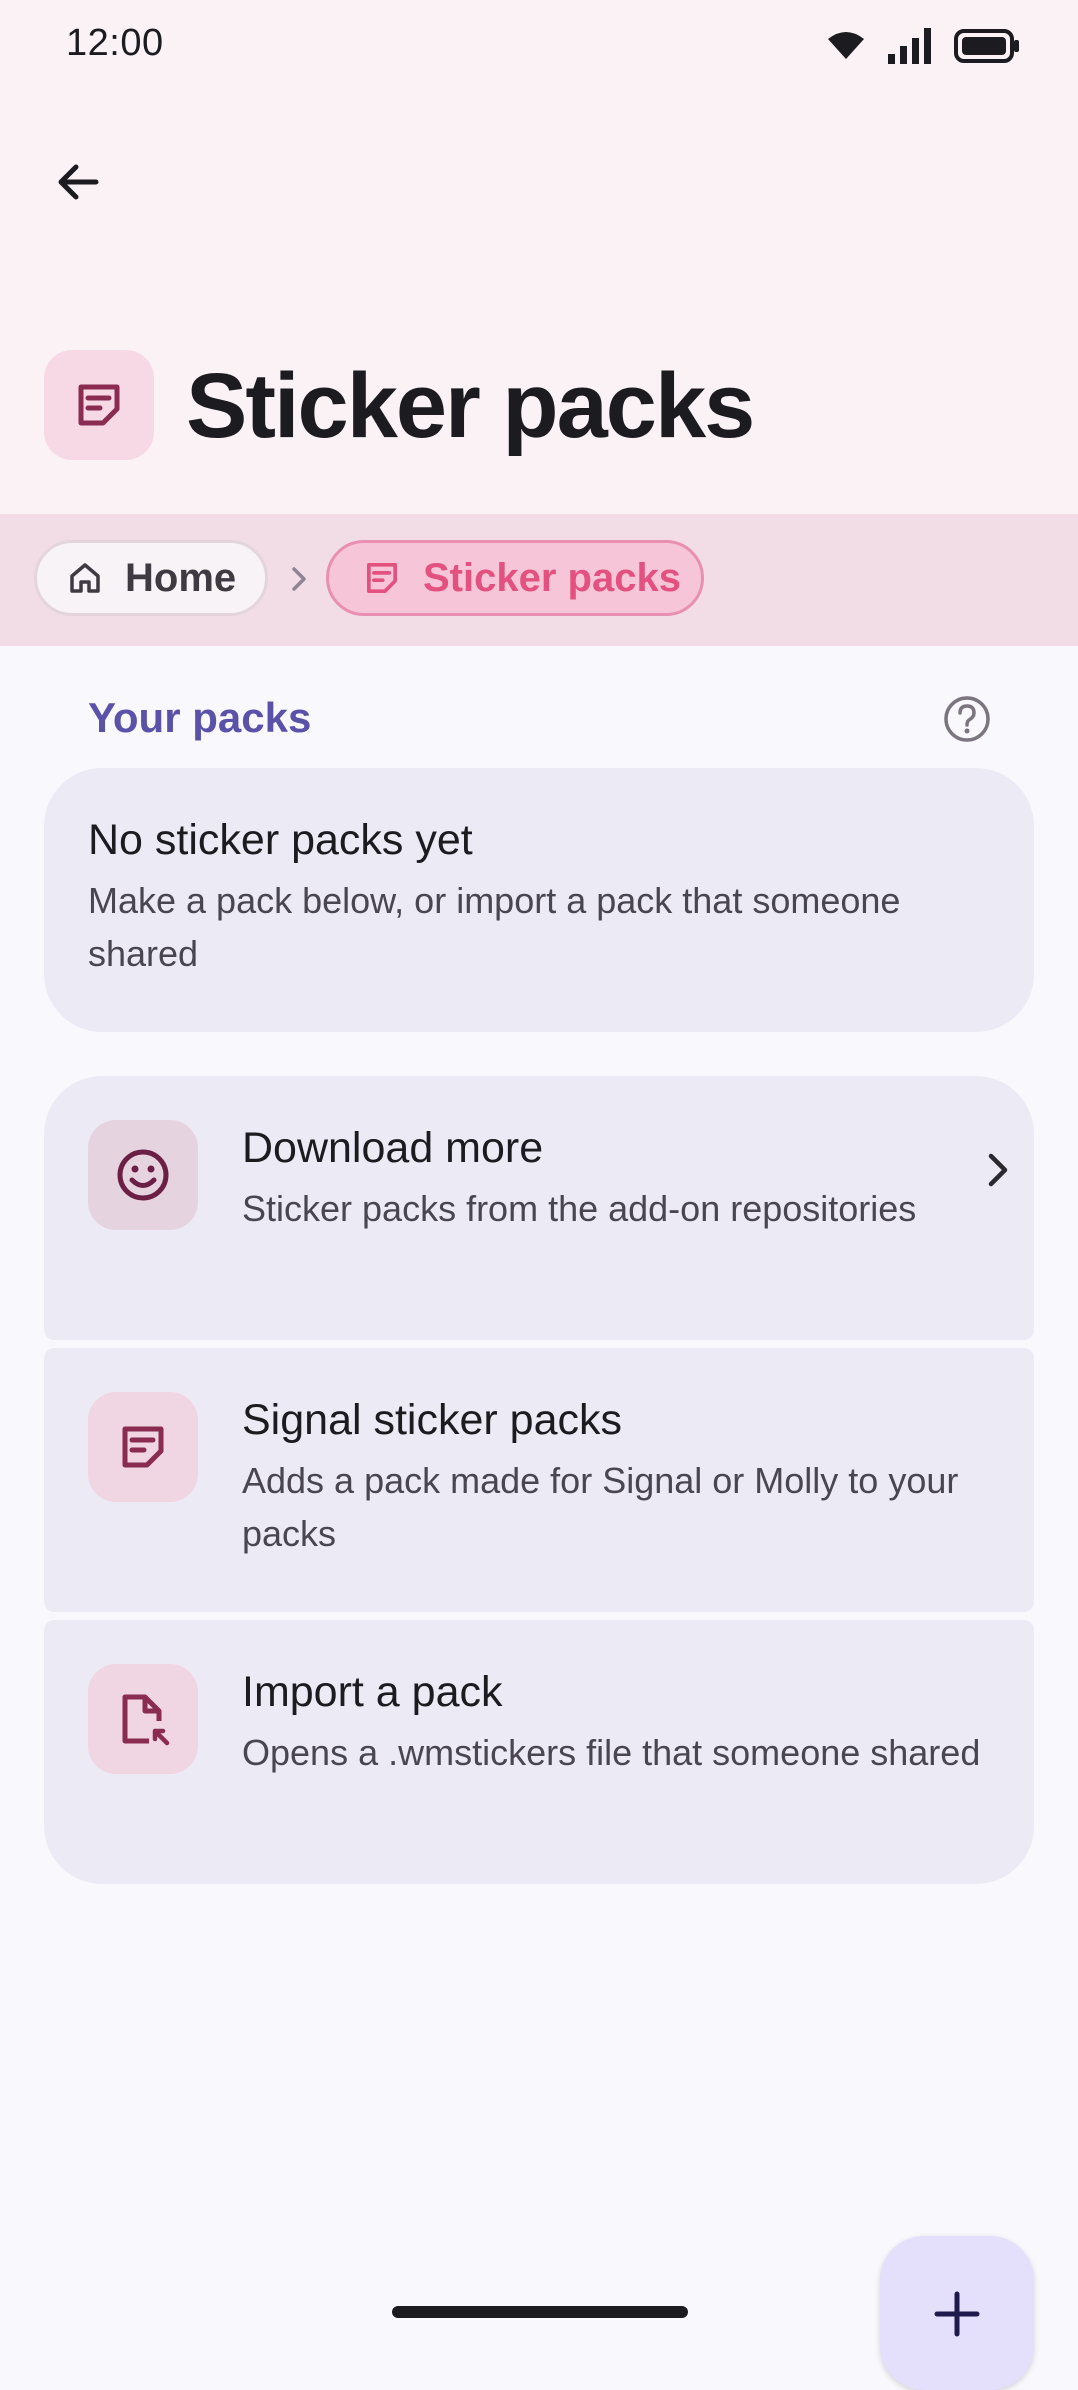  Describe the element at coordinates (909, 46) in the screenshot. I see `cellular-signal-icon` at that location.